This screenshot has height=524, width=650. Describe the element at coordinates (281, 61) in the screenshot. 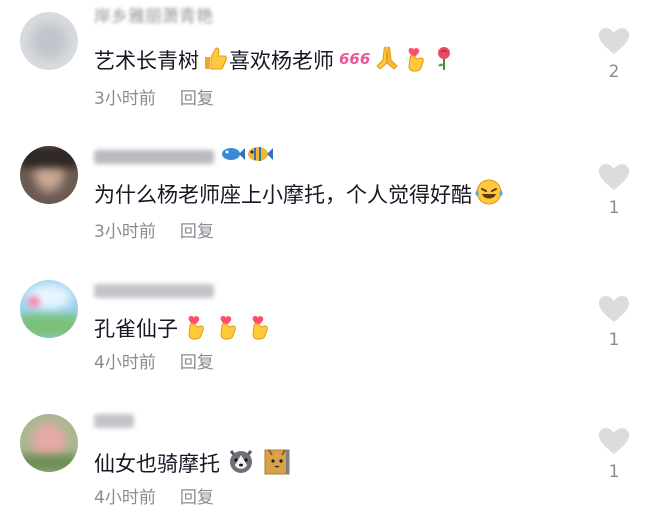

I see `comment-text-part: 喜欢杨老师` at that location.